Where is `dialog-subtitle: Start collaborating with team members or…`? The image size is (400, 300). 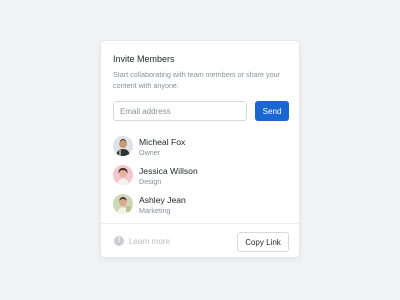
dialog-subtitle: Start collaborating with team members or… is located at coordinates (196, 80).